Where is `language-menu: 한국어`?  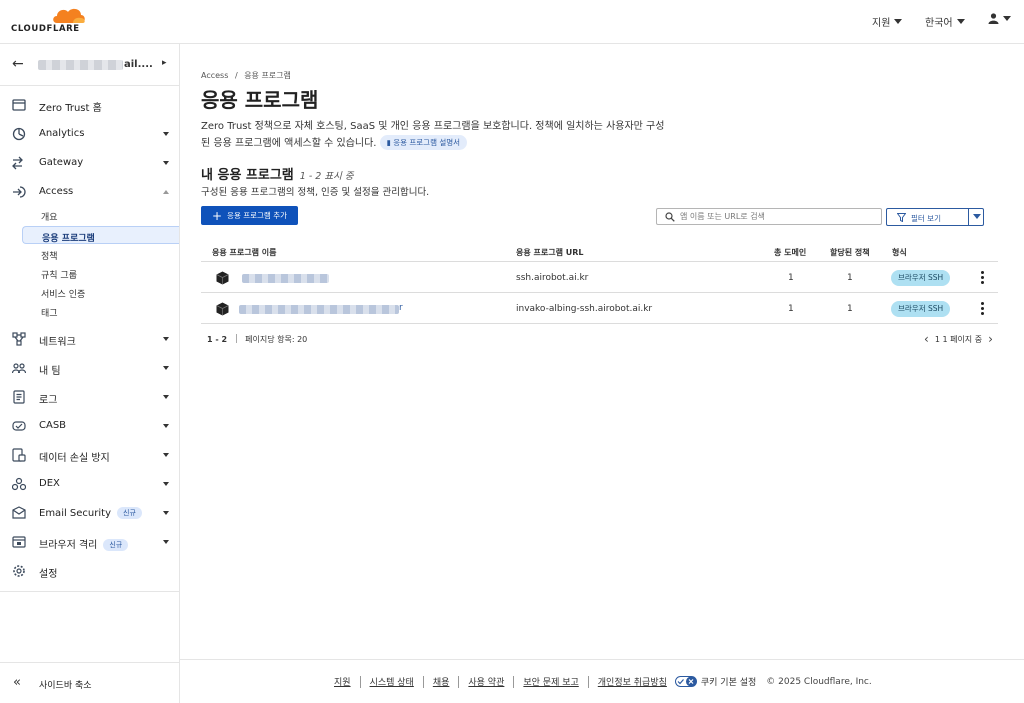
language-menu: 한국어 is located at coordinates (945, 21).